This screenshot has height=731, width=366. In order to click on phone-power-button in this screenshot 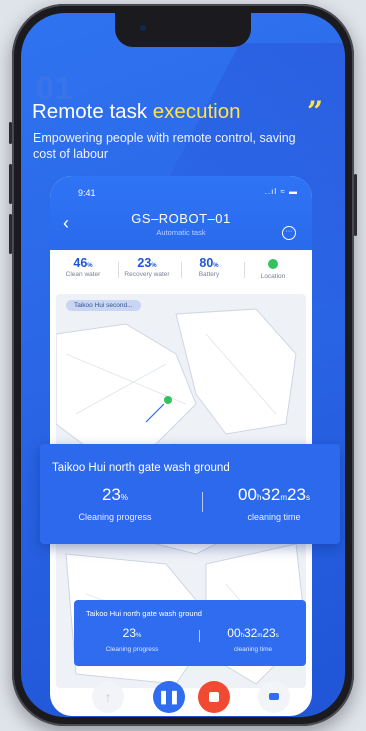, I will do `click(355, 205)`.